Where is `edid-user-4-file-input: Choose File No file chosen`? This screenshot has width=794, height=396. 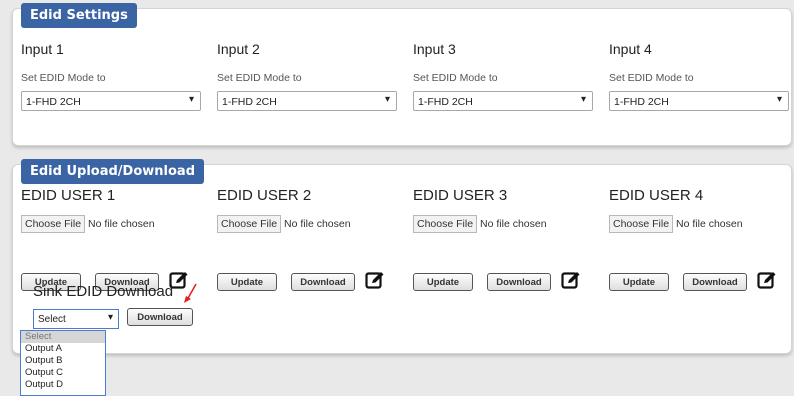 edid-user-4-file-input: Choose File No file chosen is located at coordinates (676, 224).